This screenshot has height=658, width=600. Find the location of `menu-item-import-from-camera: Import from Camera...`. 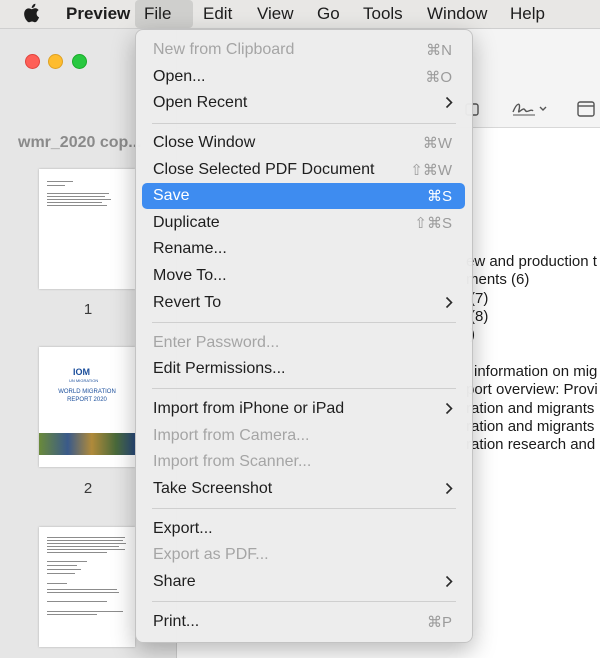

menu-item-import-from-camera: Import from Camera... is located at coordinates (231, 435).